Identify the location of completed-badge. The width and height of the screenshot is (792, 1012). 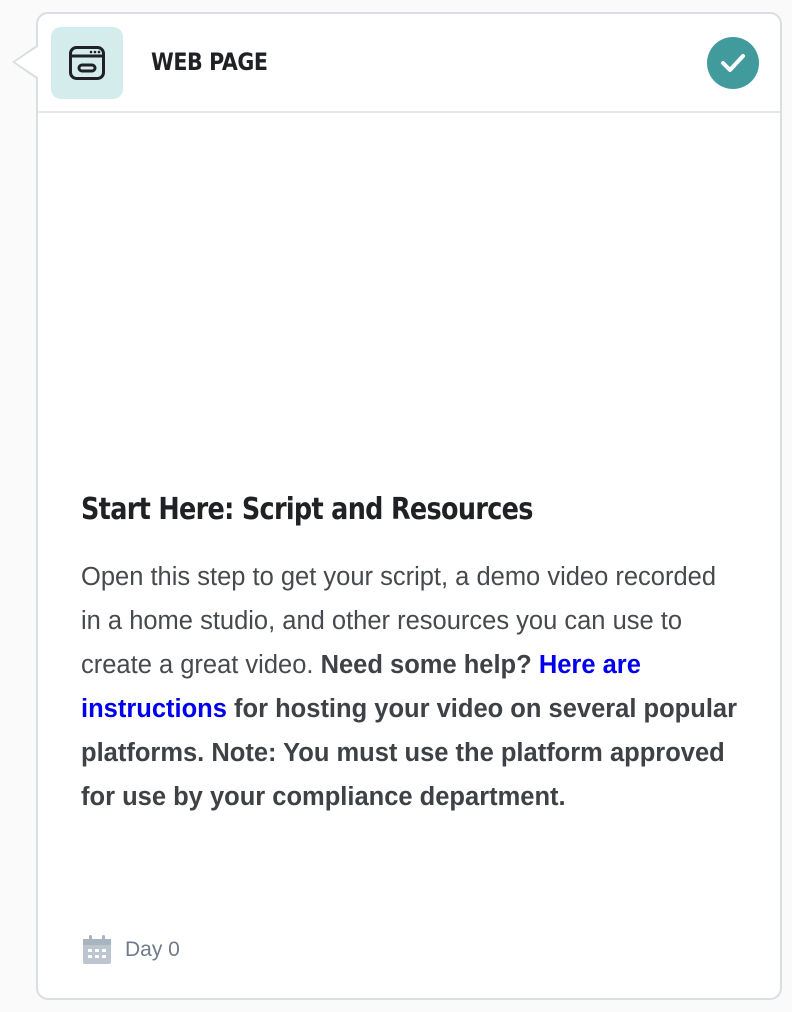
(733, 63).